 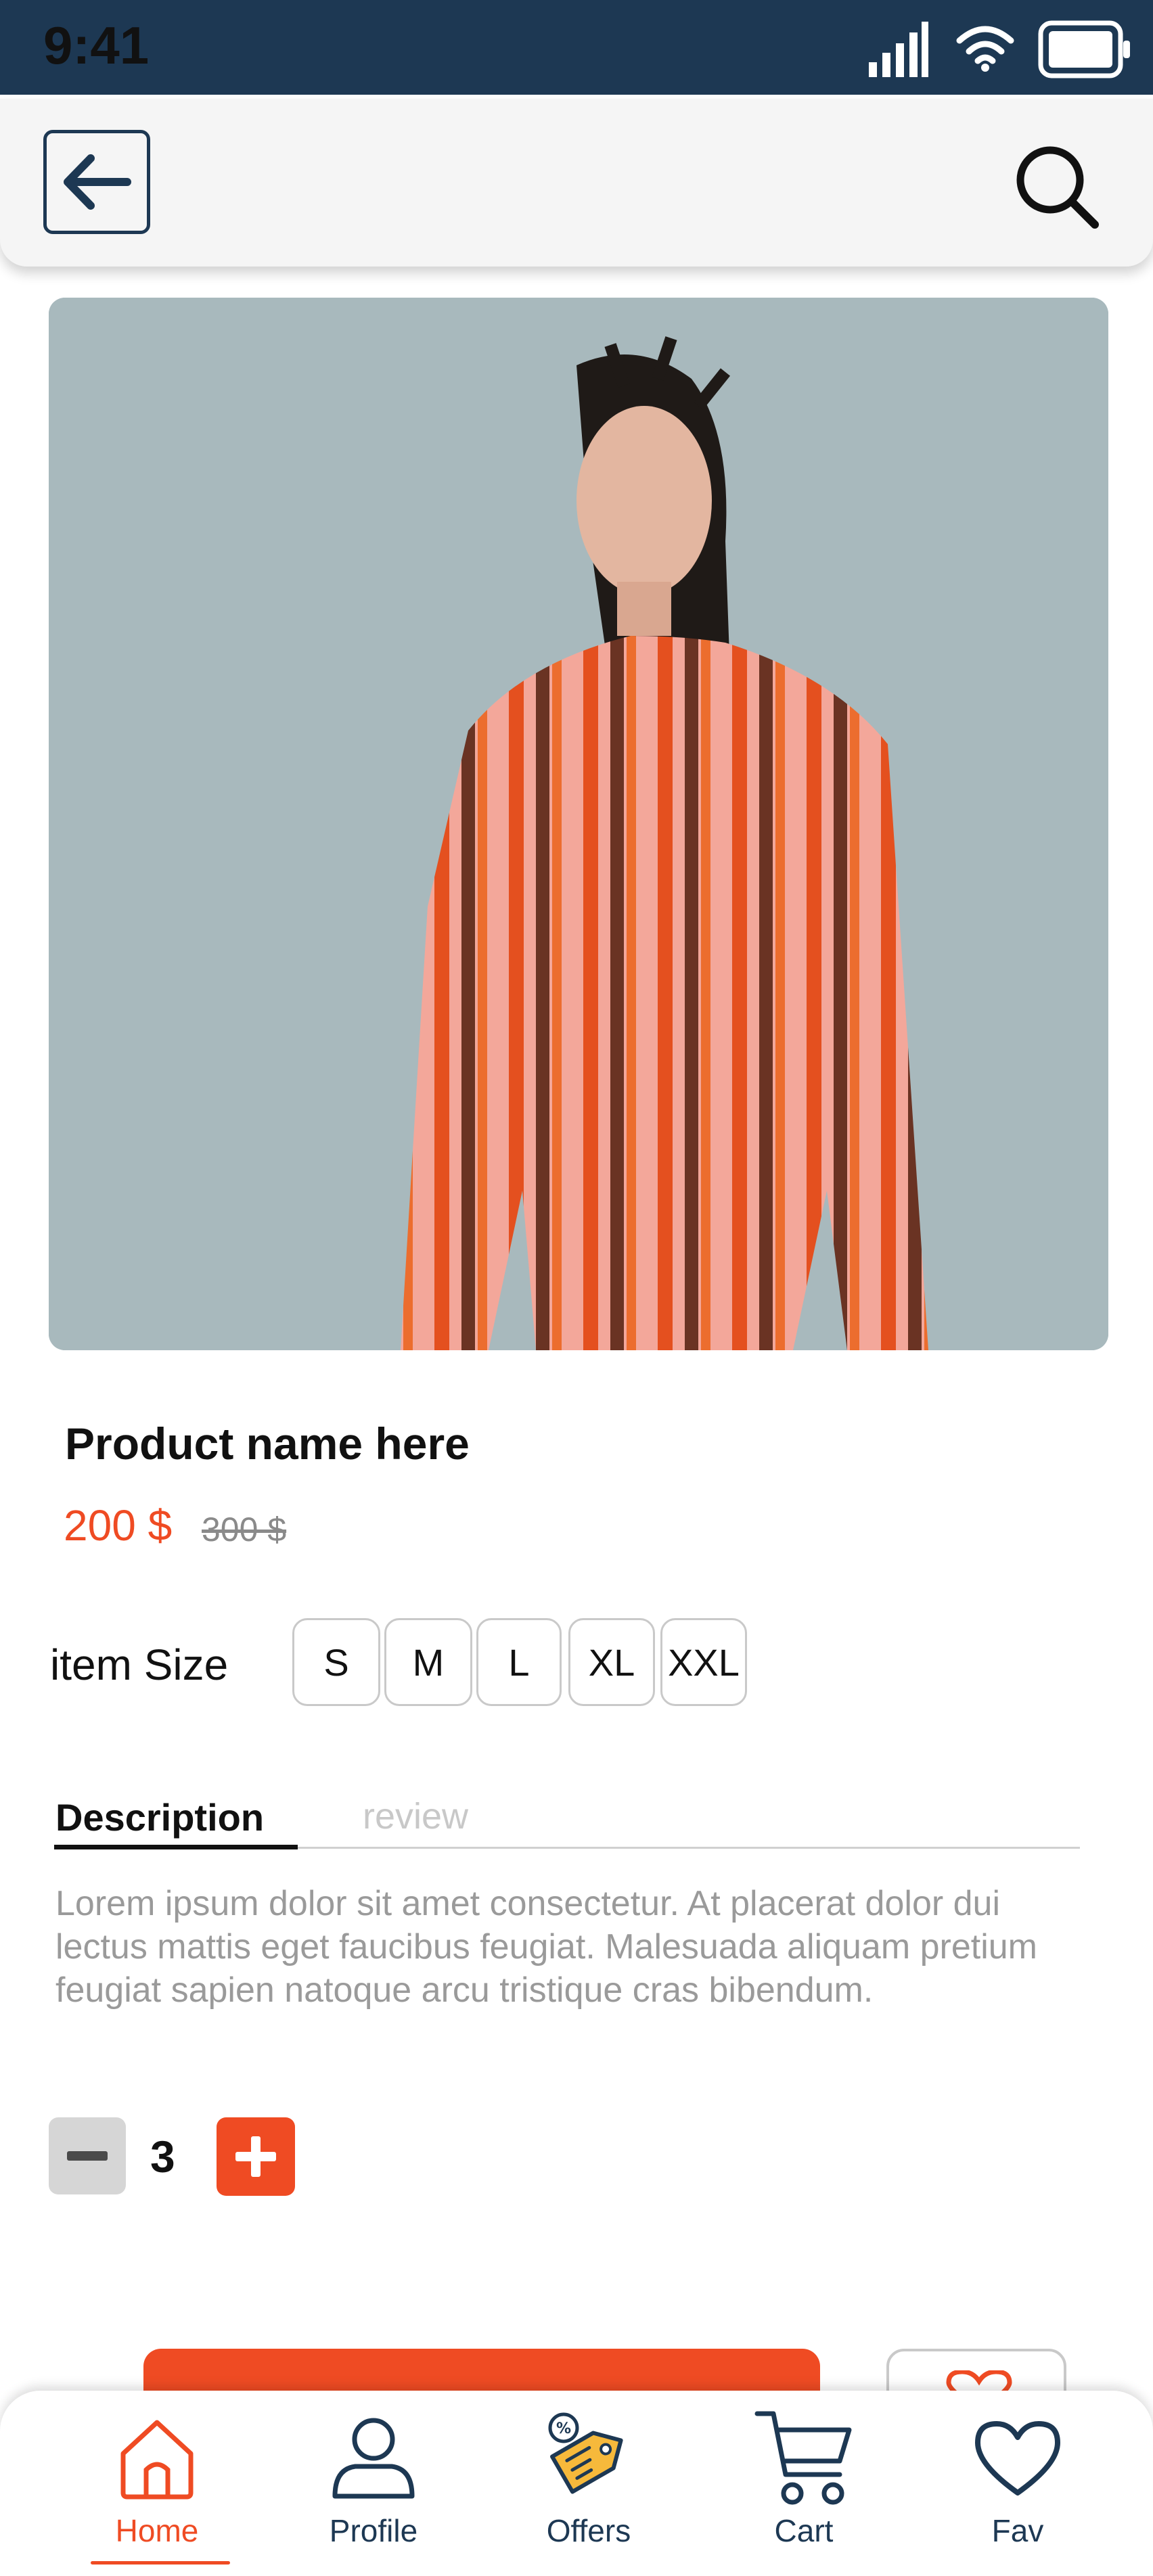 I want to click on quantity-increase-button, so click(x=256, y=2156).